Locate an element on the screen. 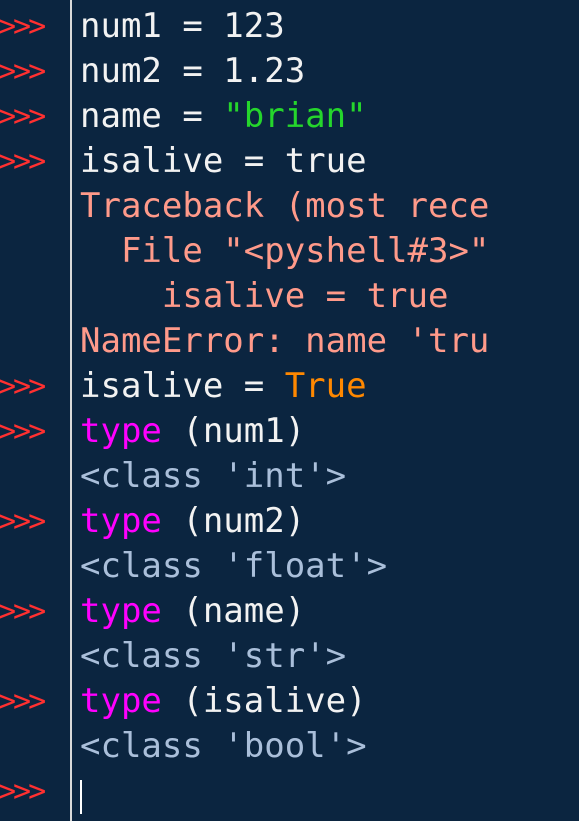 This screenshot has height=821, width=579. code-token: num1 = 123 is located at coordinates (182, 26).